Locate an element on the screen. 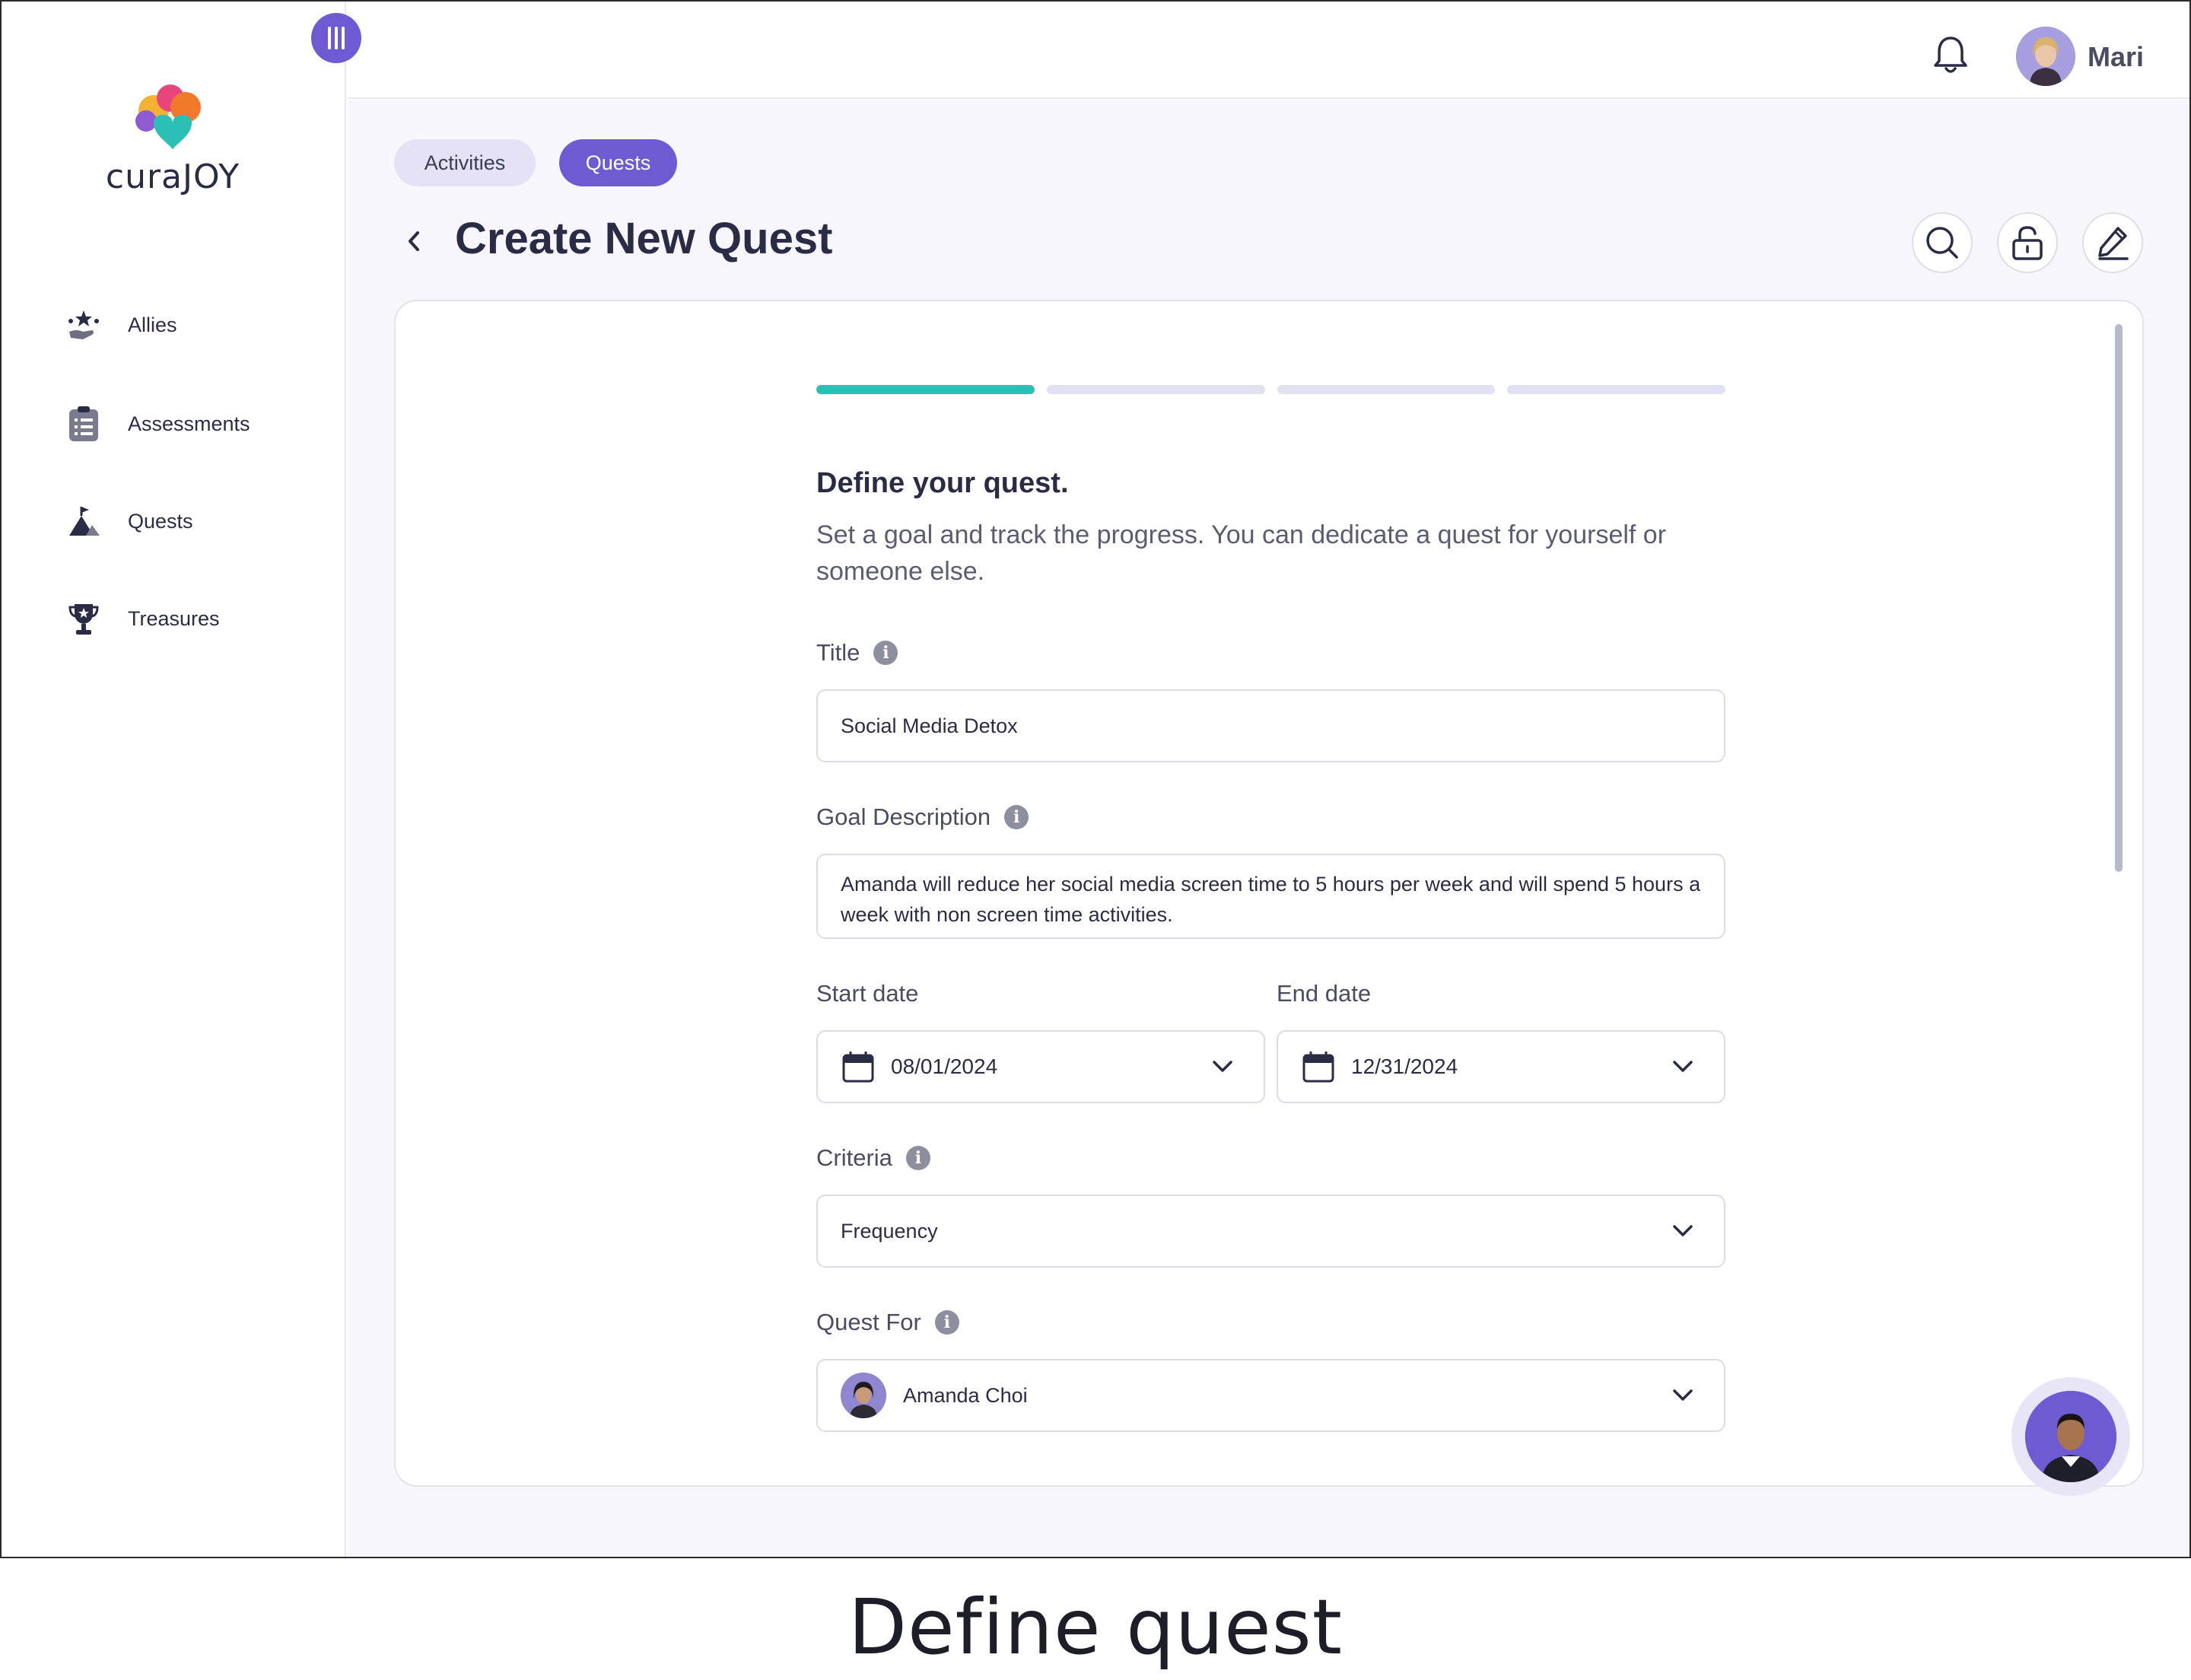  unlock-button is located at coordinates (2027, 243).